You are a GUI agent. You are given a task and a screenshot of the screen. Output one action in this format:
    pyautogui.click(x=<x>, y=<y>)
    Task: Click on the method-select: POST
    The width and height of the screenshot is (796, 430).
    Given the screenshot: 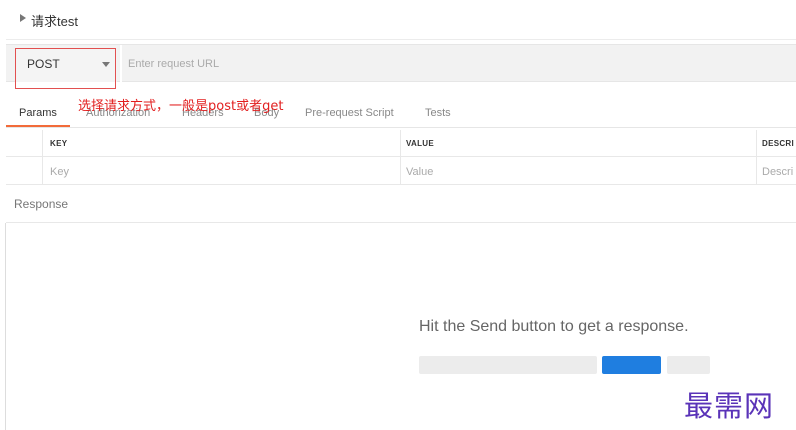 What is the action you would take?
    pyautogui.click(x=66, y=64)
    